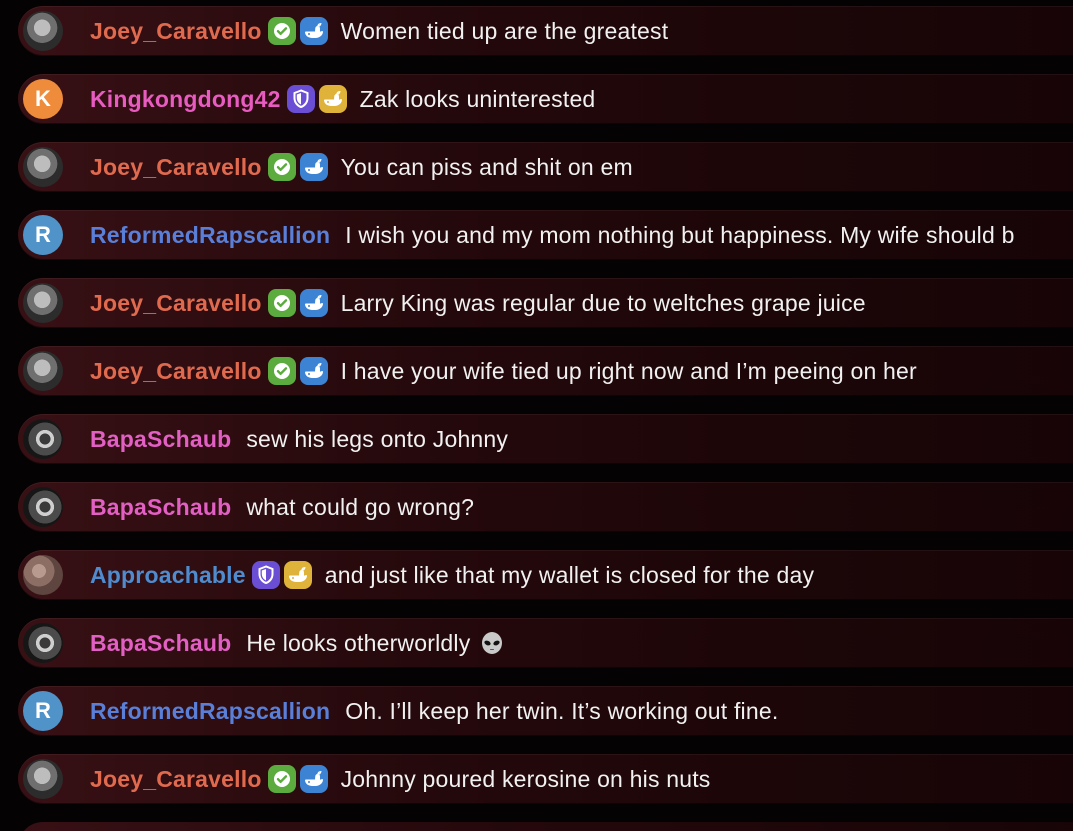 This screenshot has width=1073, height=831. What do you see at coordinates (377, 438) in the screenshot?
I see `message-text: sew his legs onto Johnny` at bounding box center [377, 438].